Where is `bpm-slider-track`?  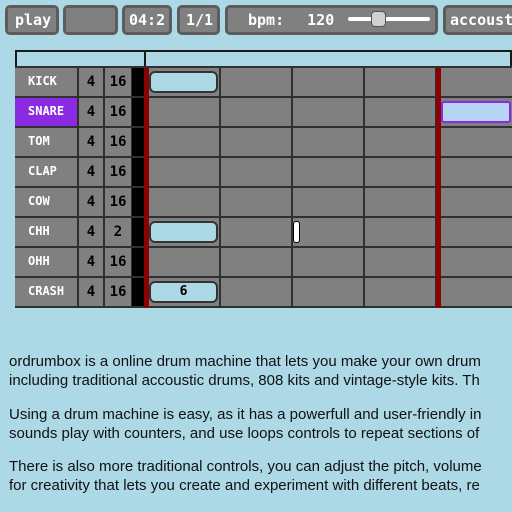 bpm-slider-track is located at coordinates (389, 19).